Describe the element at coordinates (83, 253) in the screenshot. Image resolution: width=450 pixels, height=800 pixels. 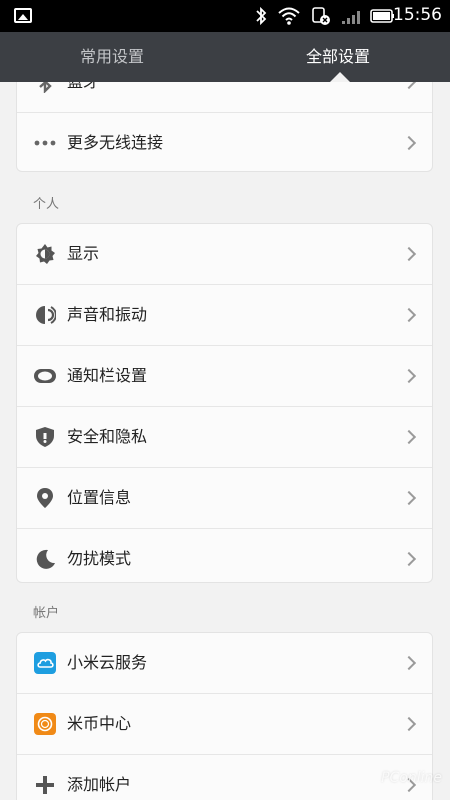
I see `list-item-label: 显示` at that location.